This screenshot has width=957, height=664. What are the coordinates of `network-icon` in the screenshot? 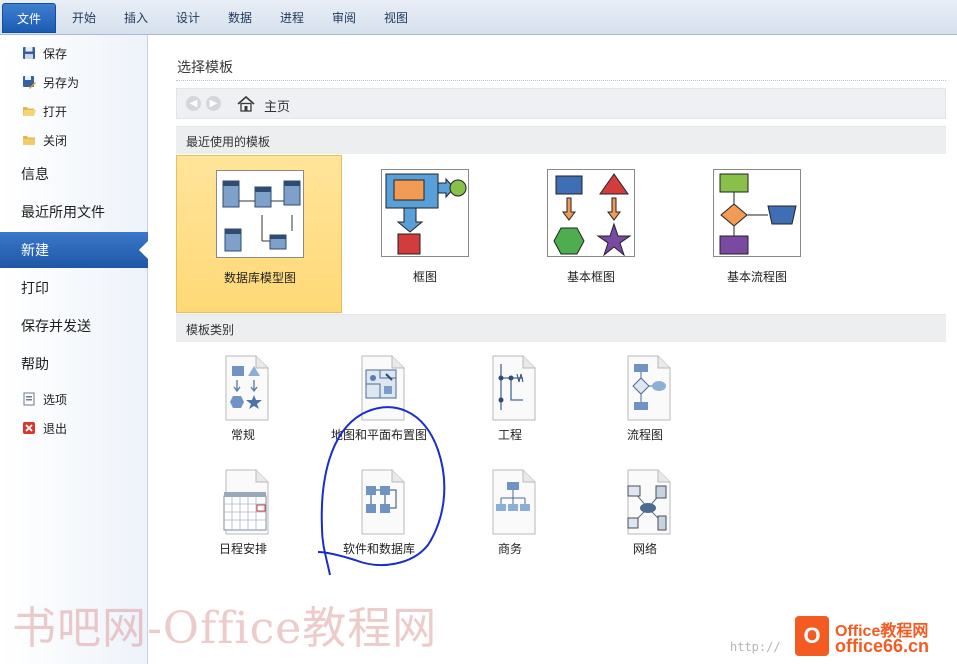 It's located at (649, 502).